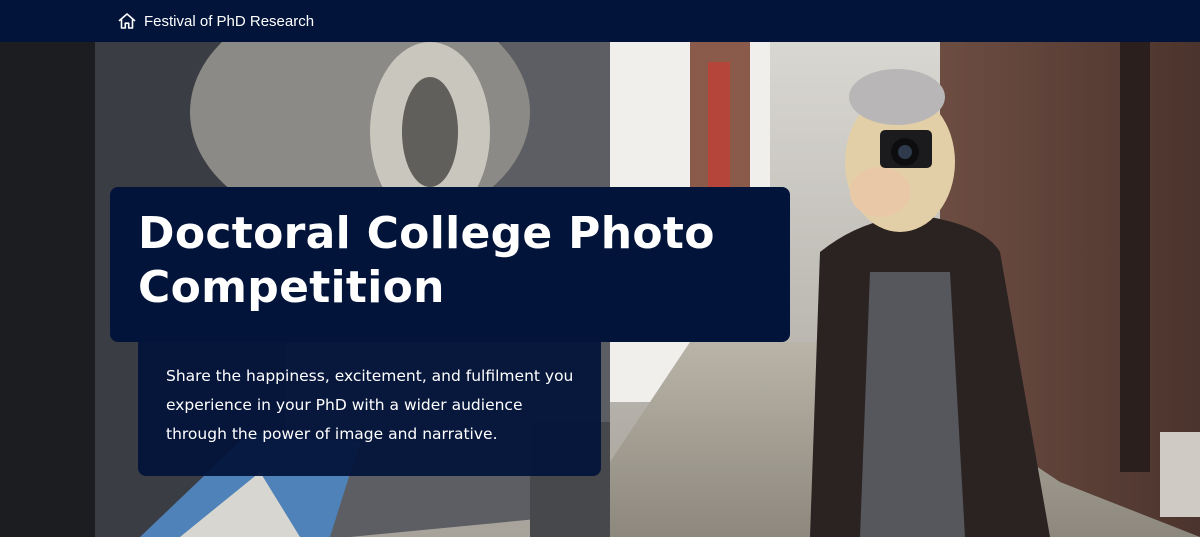 The height and width of the screenshot is (540, 1200). I want to click on page-title: Doctoral College Photo Competition, so click(426, 260).